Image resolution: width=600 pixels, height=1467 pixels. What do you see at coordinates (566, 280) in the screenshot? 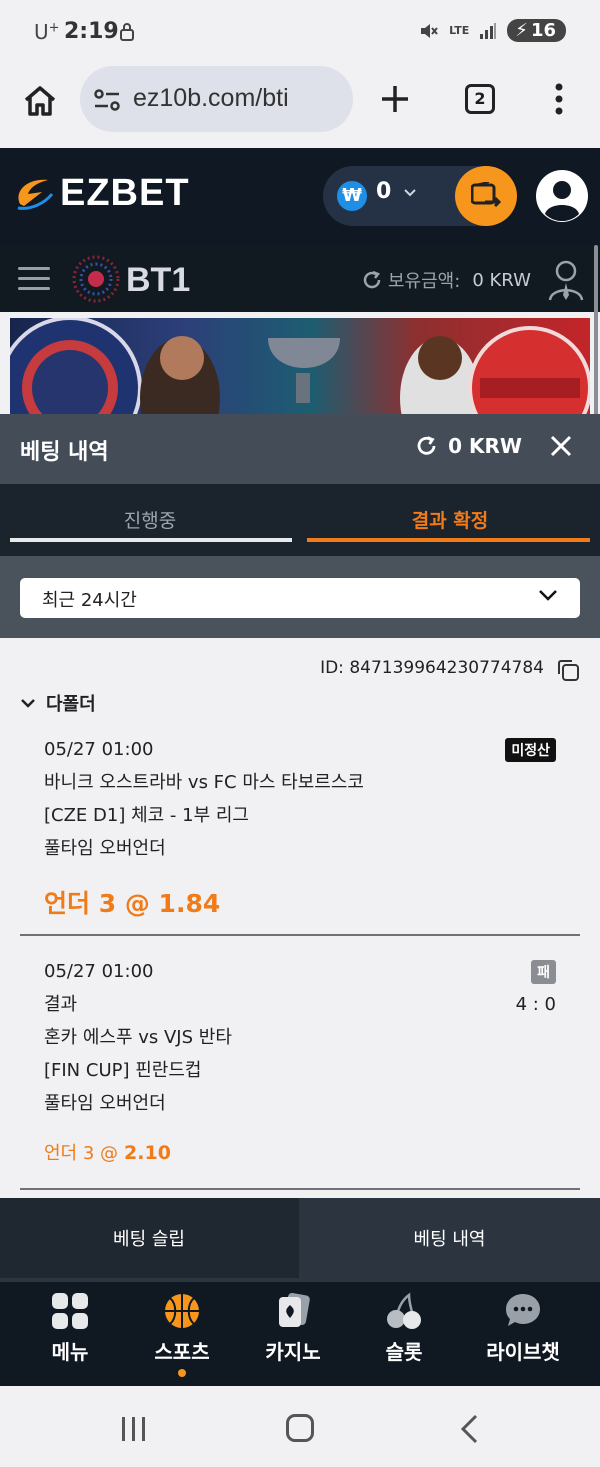
I see `user-profile-icon` at bounding box center [566, 280].